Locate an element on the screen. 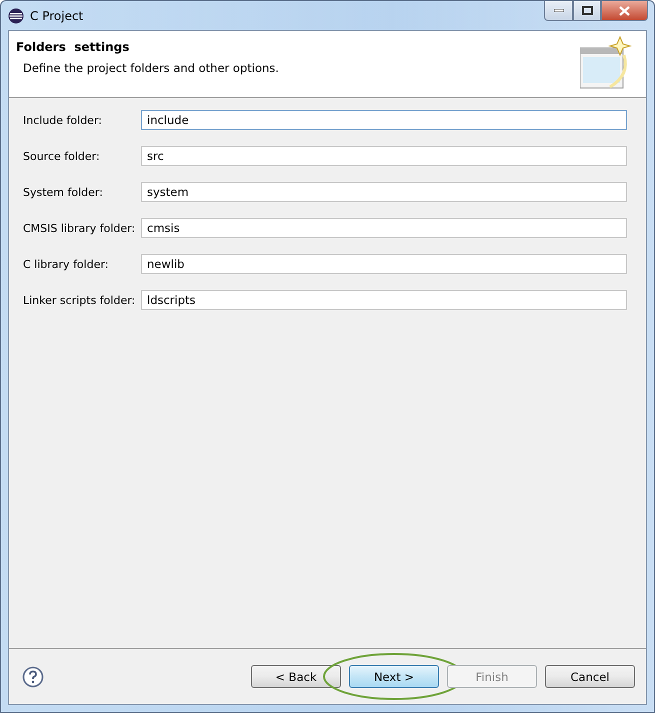 Image resolution: width=655 pixels, height=713 pixels. maximize-button is located at coordinates (587, 11).